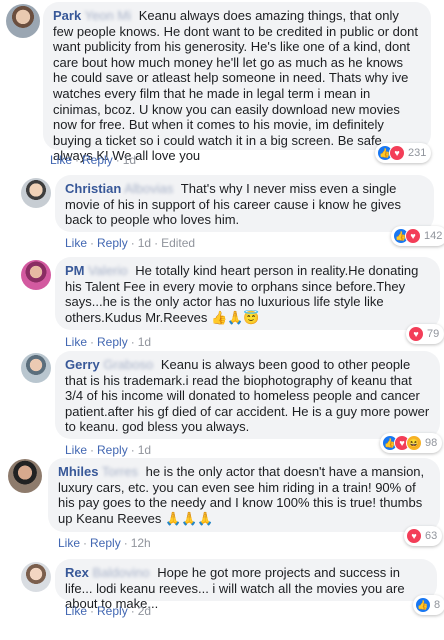  Describe the element at coordinates (119, 471) in the screenshot. I see `commenter-surname: Torres` at that location.